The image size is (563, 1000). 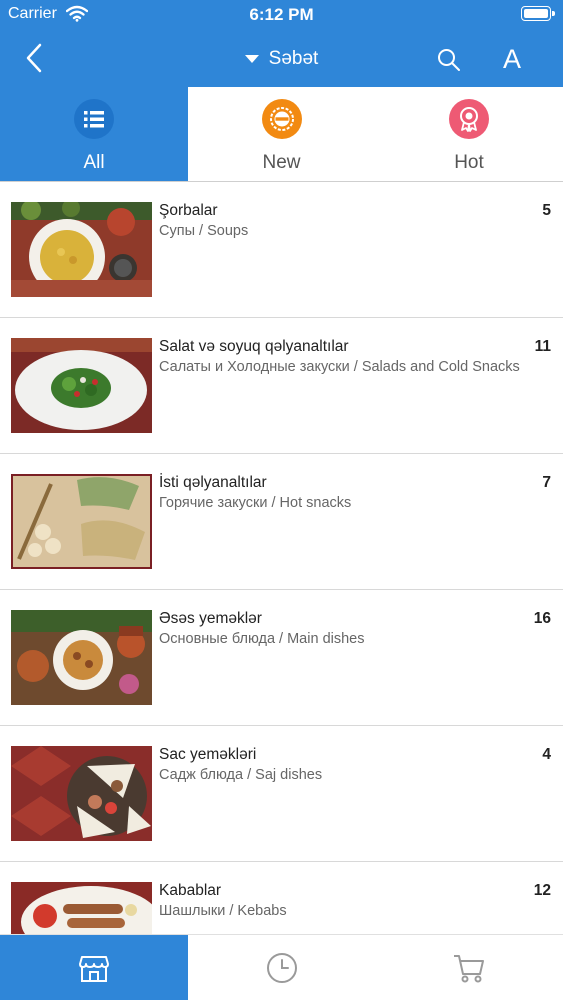 What do you see at coordinates (542, 890) in the screenshot?
I see `item-count: 12` at bounding box center [542, 890].